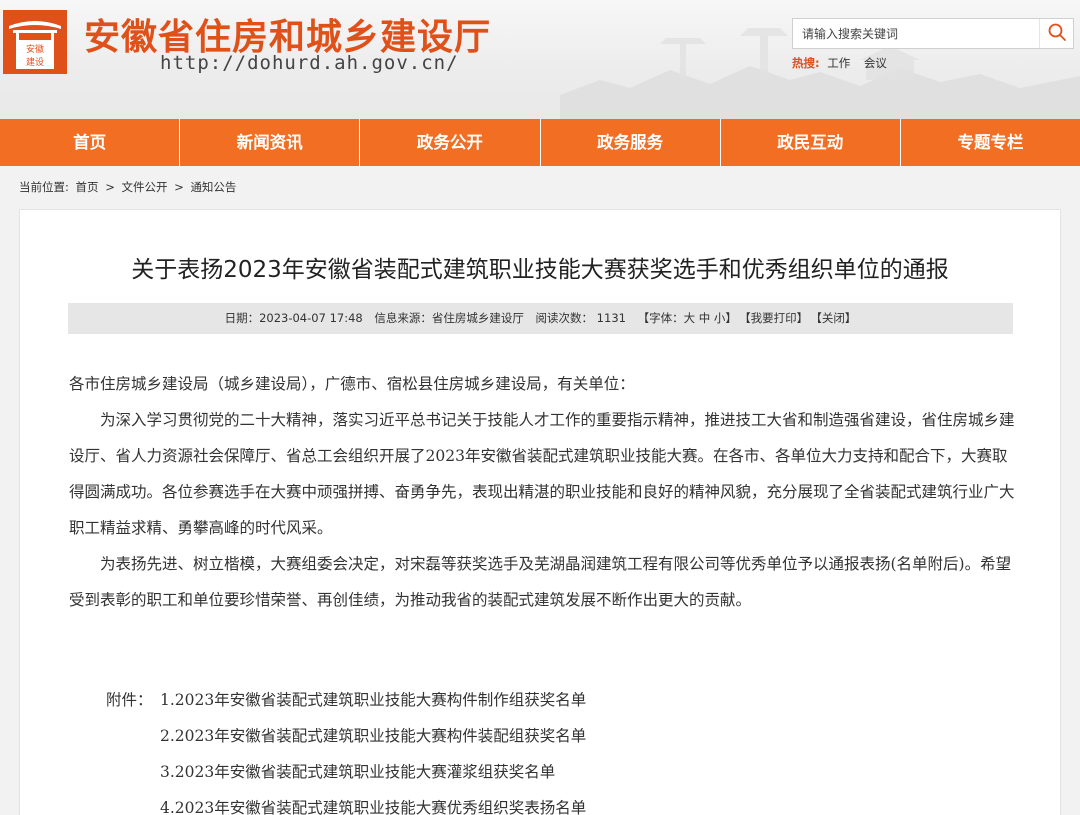 The image size is (1080, 815). I want to click on meta-date: 日期：2023-04-07 17:48, so click(293, 318).